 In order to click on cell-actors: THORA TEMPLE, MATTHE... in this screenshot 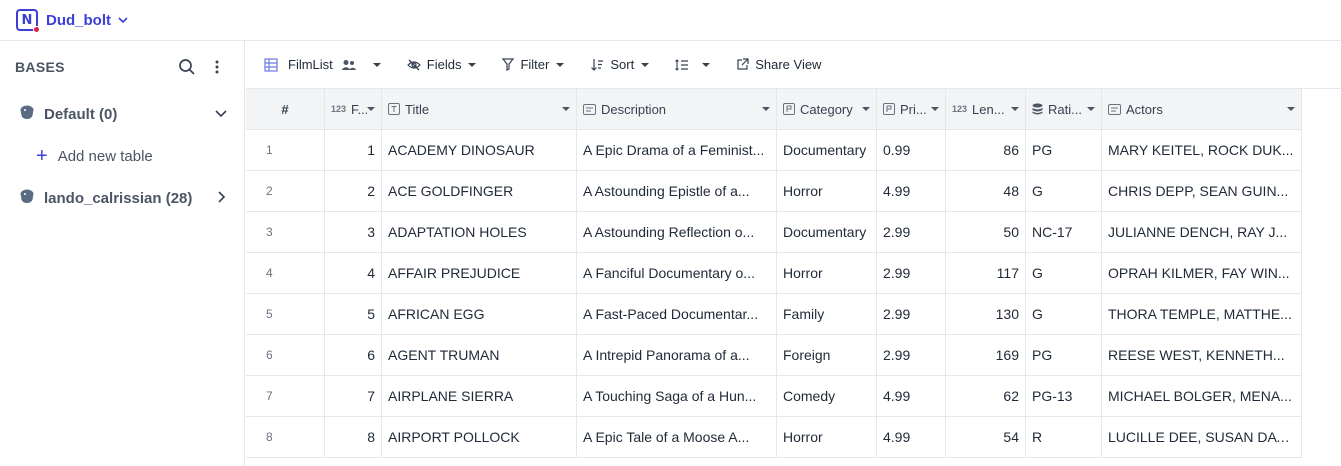, I will do `click(1202, 314)`.